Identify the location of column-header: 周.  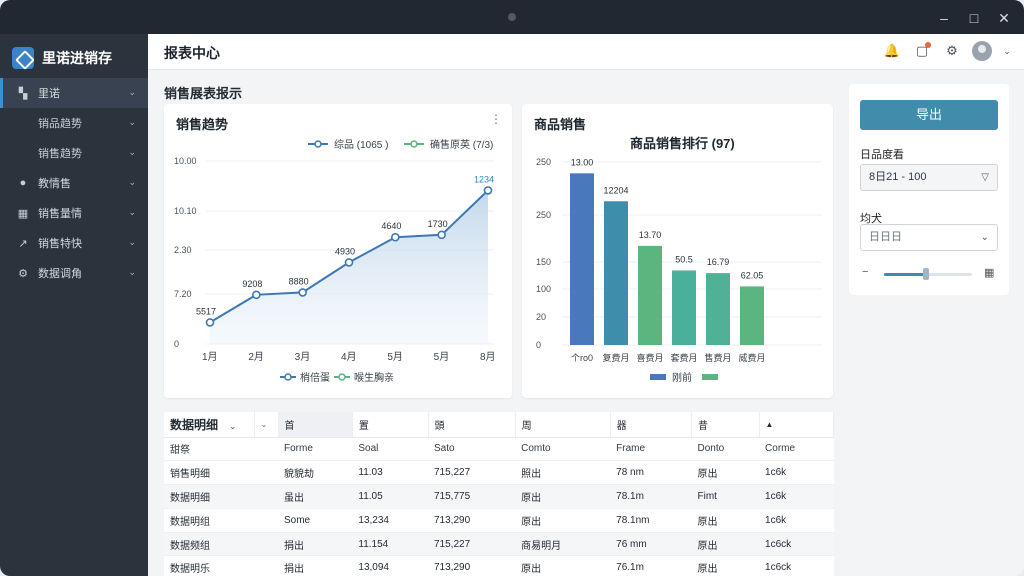
(563, 425).